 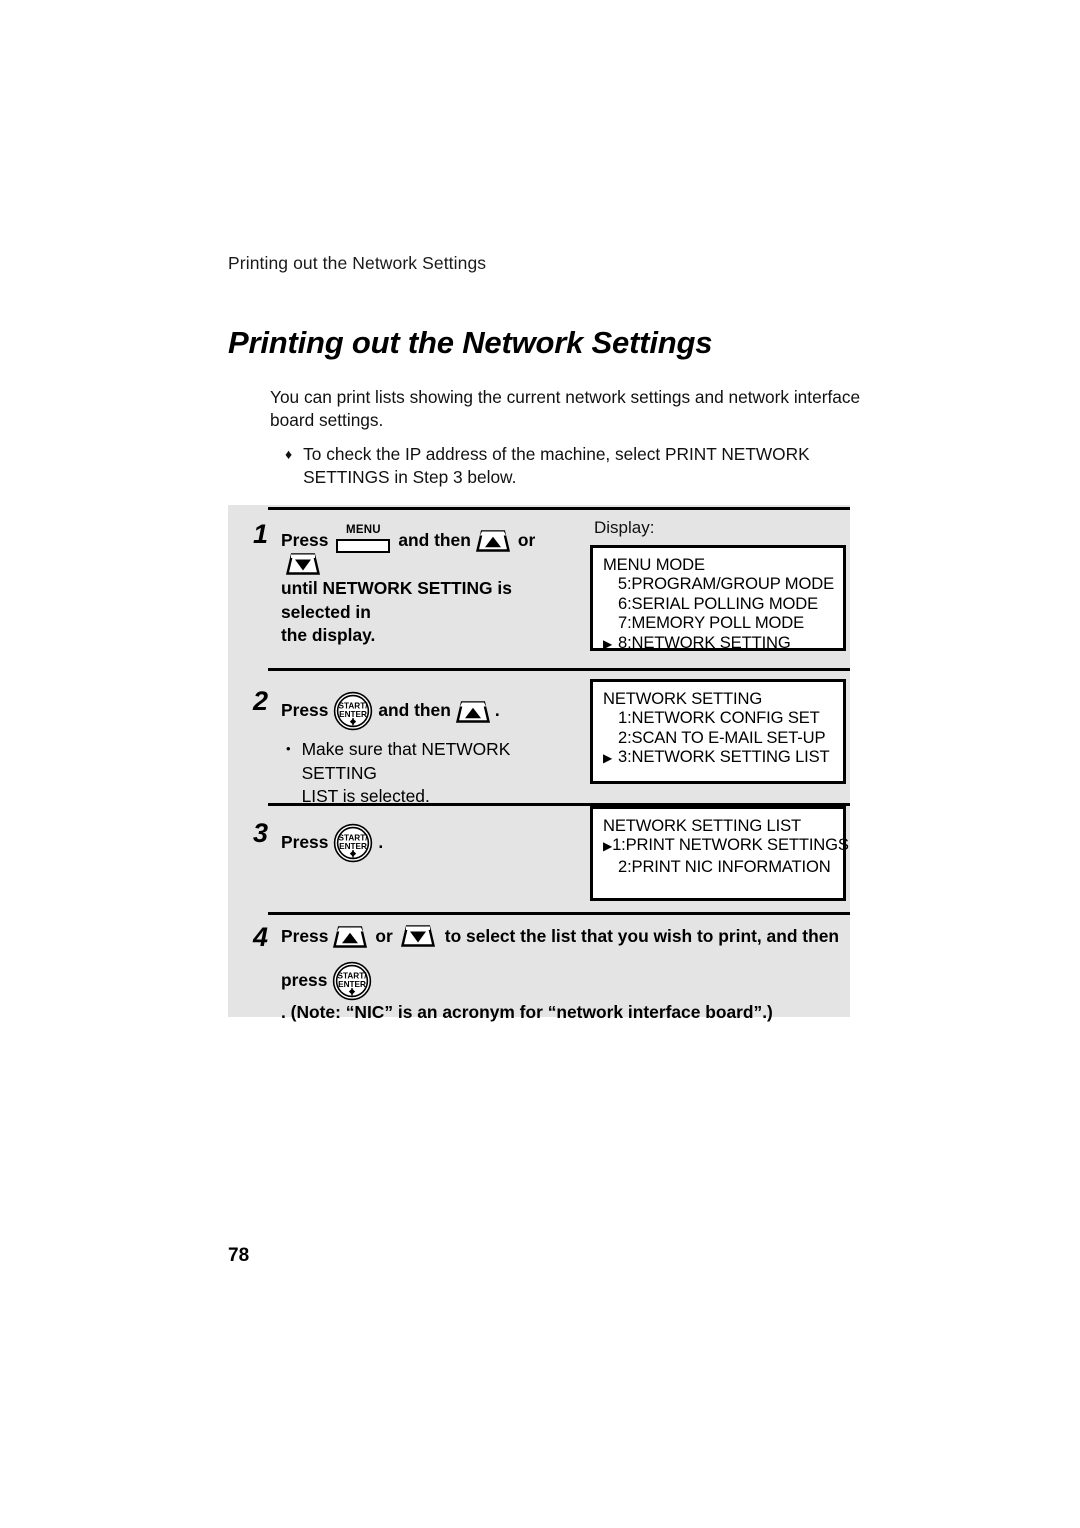 I want to click on display-caption: Display:, so click(x=624, y=527).